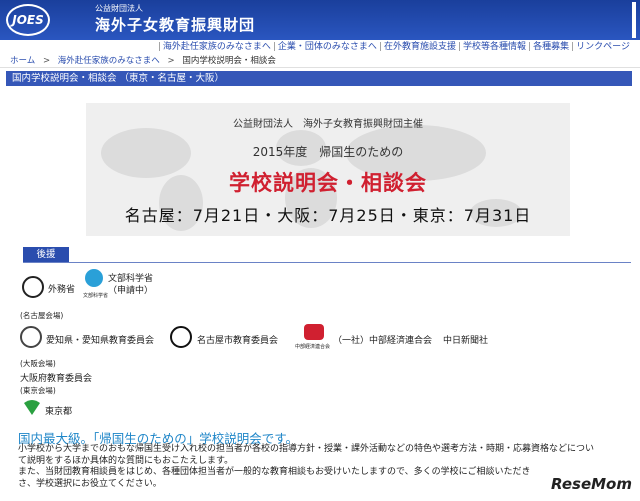  What do you see at coordinates (229, 61) in the screenshot?
I see `breadcrumb-current: 国内学校説明会・相談会` at bounding box center [229, 61].